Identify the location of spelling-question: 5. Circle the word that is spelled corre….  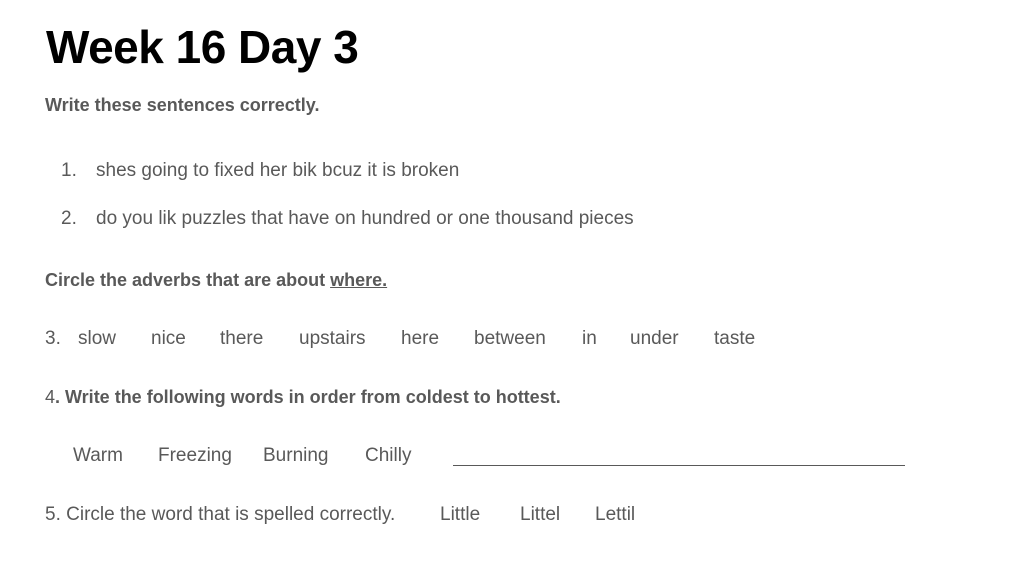
(365, 516).